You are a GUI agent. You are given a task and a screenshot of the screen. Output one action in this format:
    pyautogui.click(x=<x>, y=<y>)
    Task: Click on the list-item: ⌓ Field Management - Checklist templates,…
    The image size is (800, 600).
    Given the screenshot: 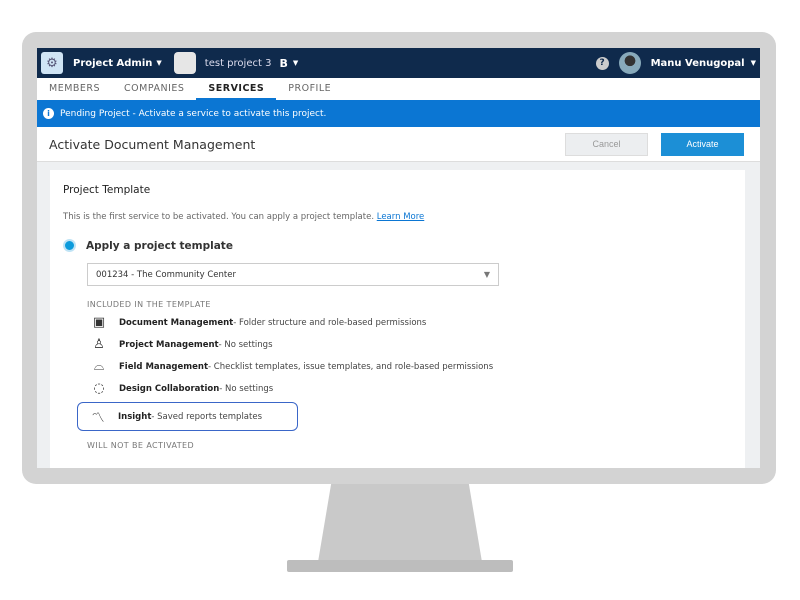 What is the action you would take?
    pyautogui.click(x=410, y=366)
    